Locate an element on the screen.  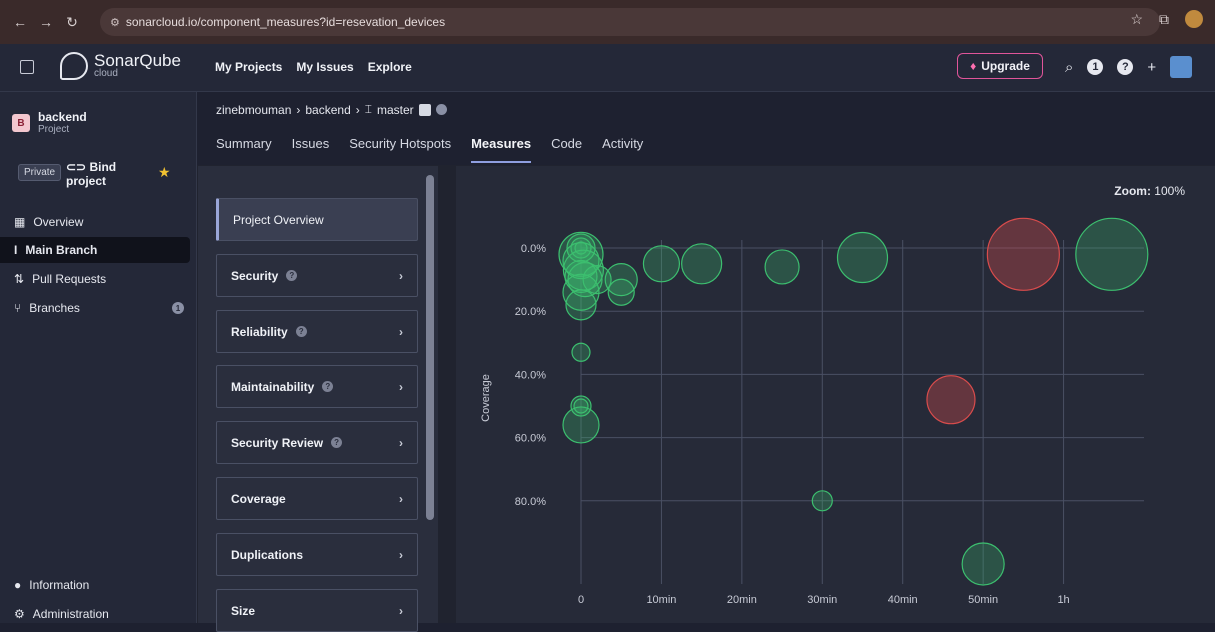
upgrade-button: ♦ Upgrade is located at coordinates (1000, 66).